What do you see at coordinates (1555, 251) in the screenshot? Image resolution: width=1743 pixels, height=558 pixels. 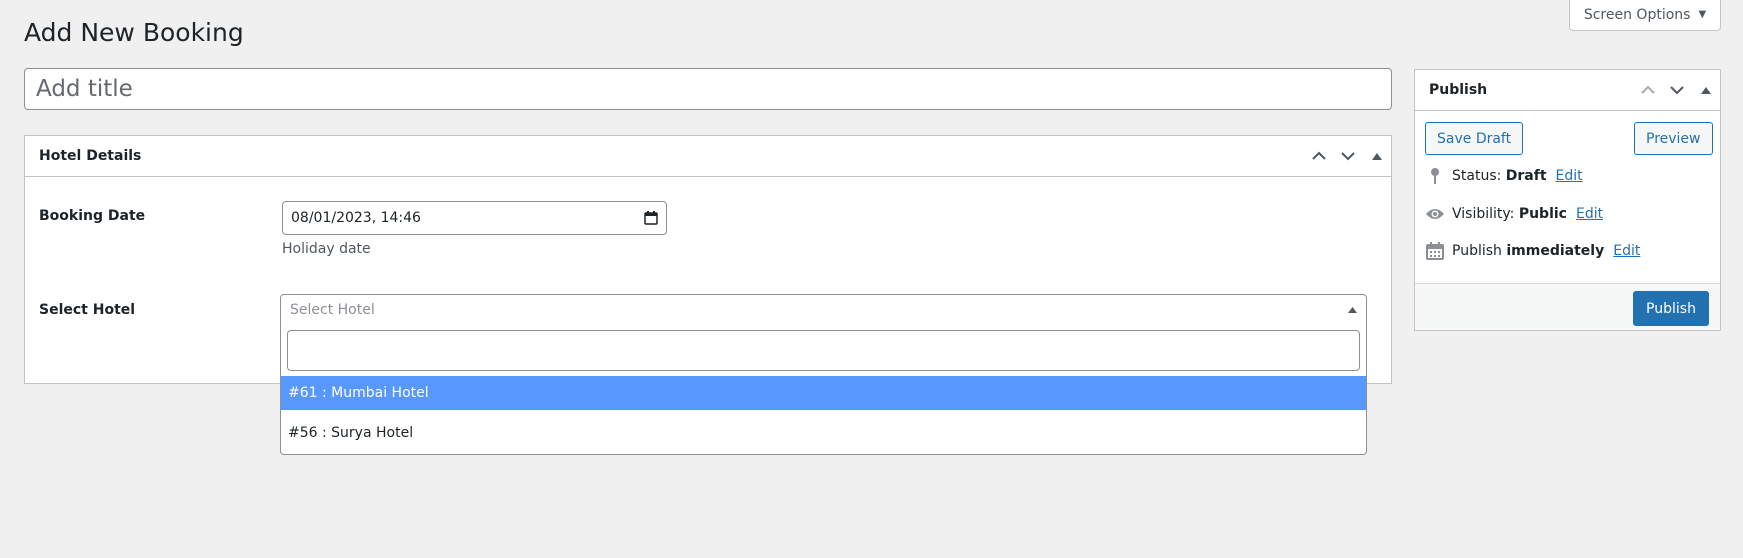 I see `schedule-value: immediately` at bounding box center [1555, 251].